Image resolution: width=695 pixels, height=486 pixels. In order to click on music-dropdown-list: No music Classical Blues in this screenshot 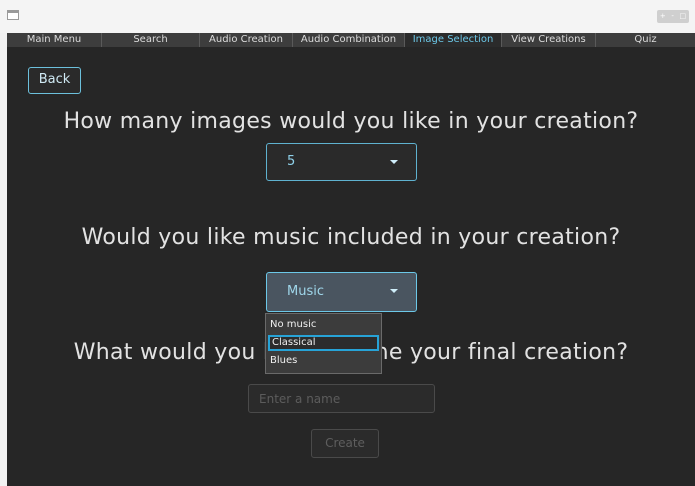, I will do `click(323, 343)`.